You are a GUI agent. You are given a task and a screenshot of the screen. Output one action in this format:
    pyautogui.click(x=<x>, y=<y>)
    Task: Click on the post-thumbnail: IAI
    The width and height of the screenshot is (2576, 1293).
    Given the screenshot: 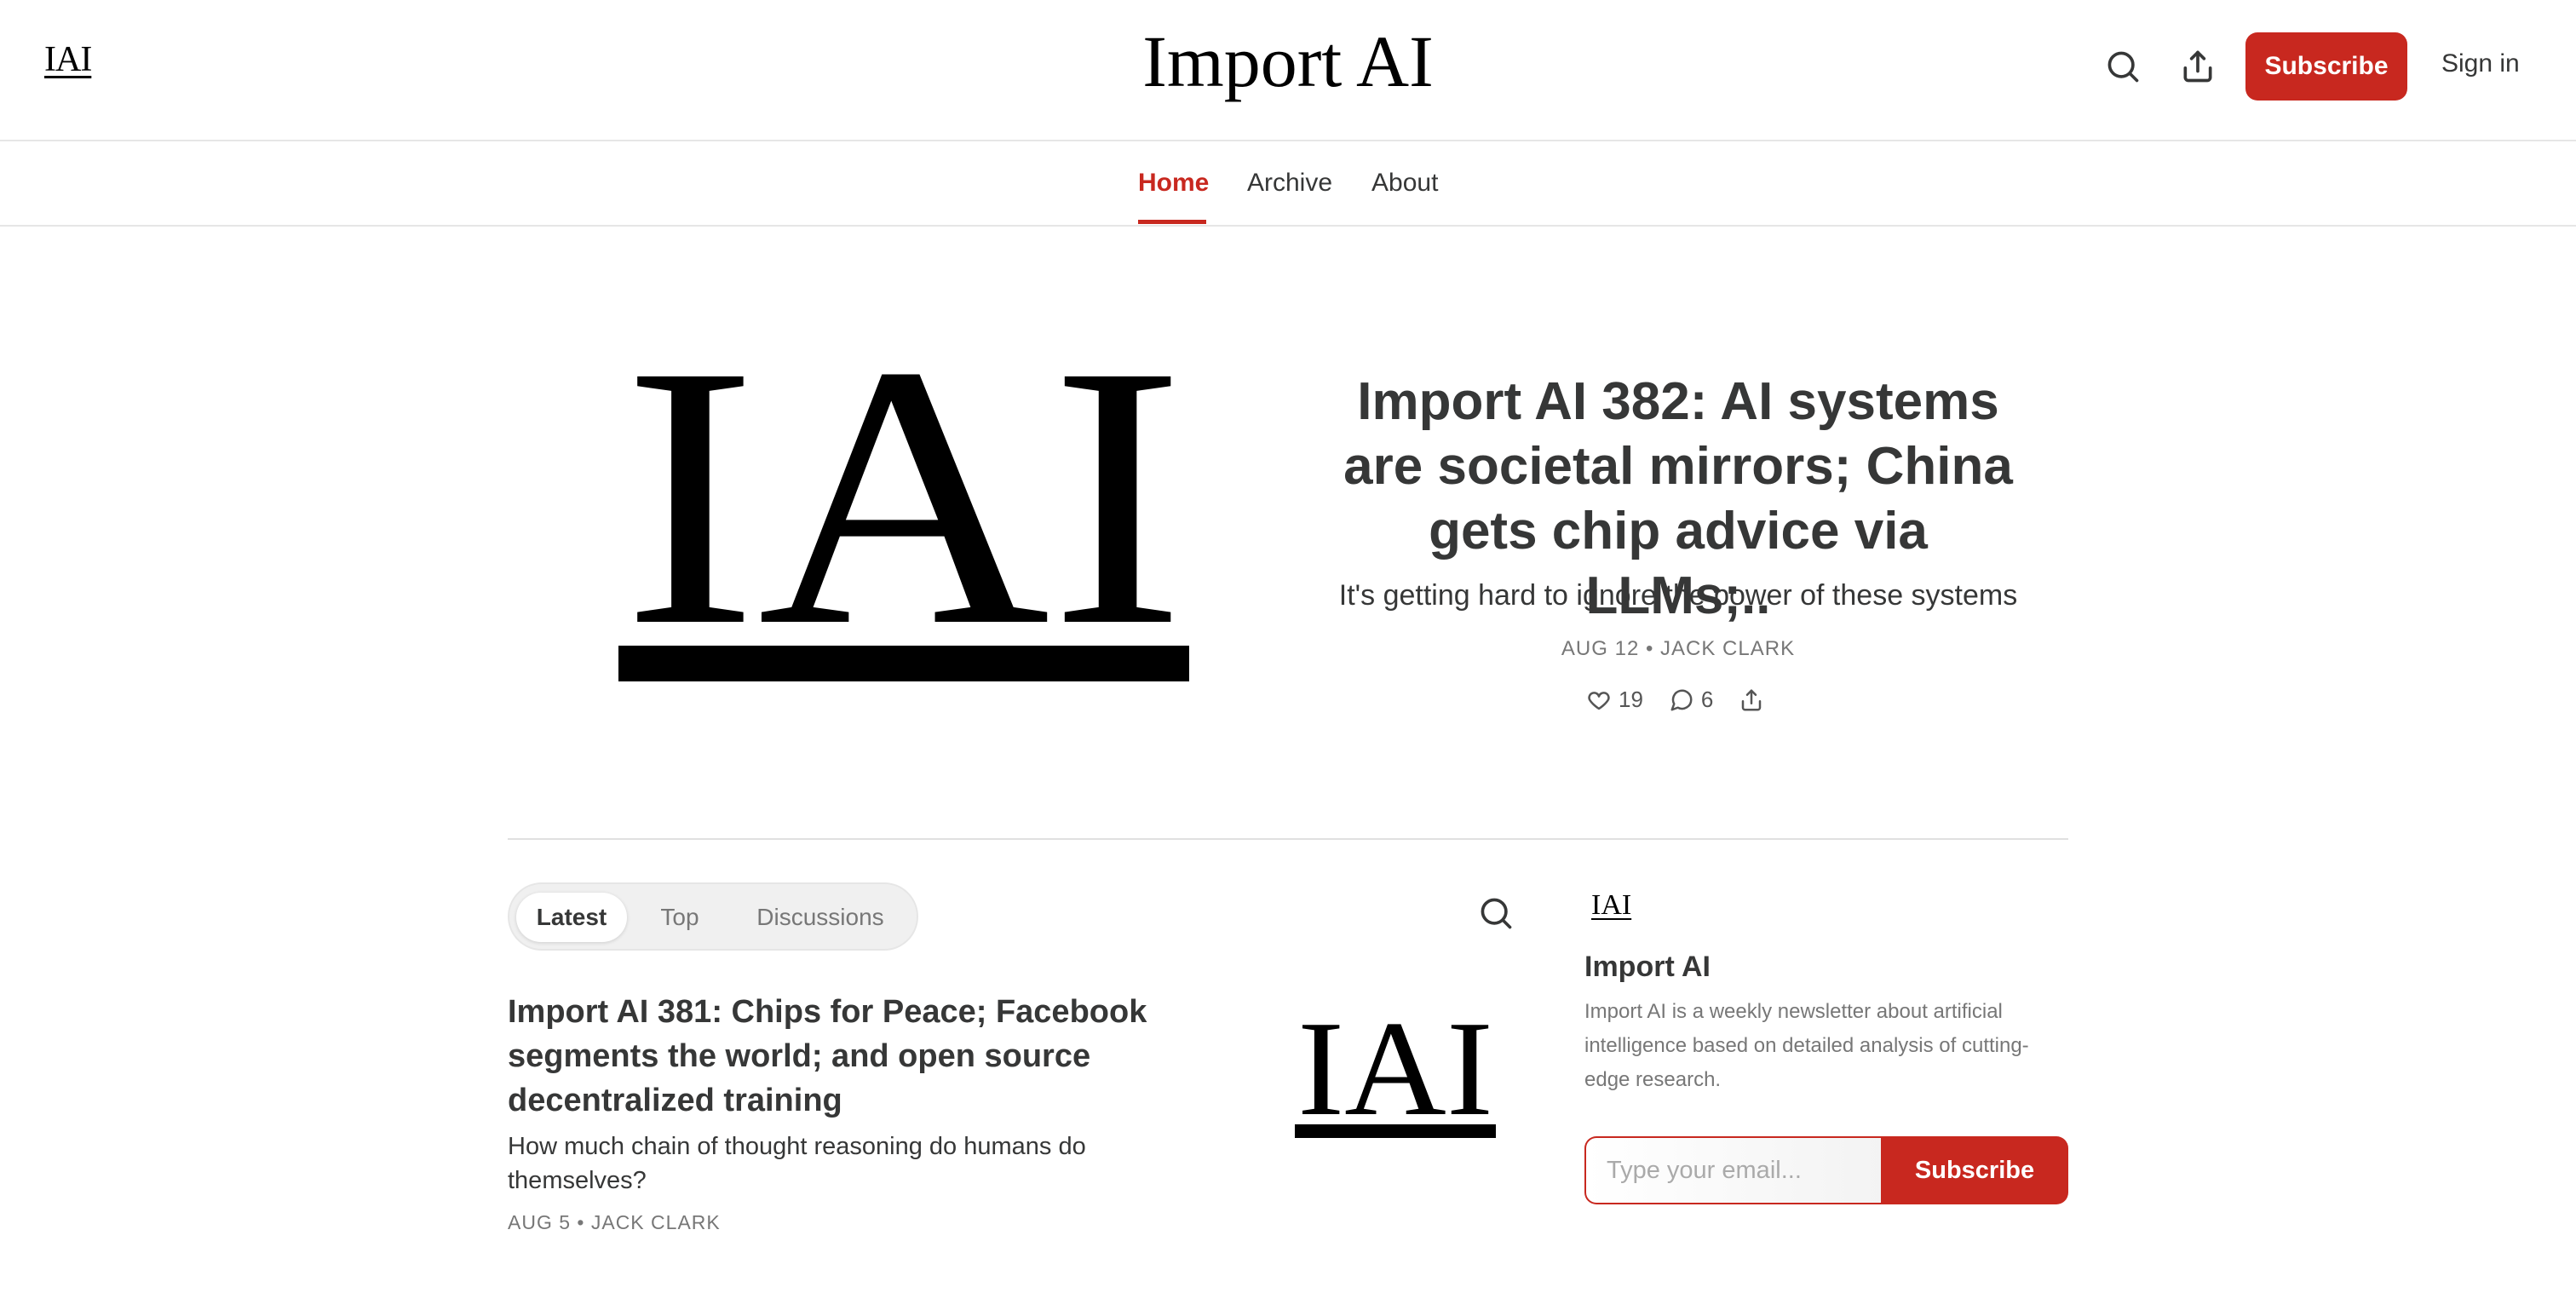 What is the action you would take?
    pyautogui.click(x=1396, y=1071)
    